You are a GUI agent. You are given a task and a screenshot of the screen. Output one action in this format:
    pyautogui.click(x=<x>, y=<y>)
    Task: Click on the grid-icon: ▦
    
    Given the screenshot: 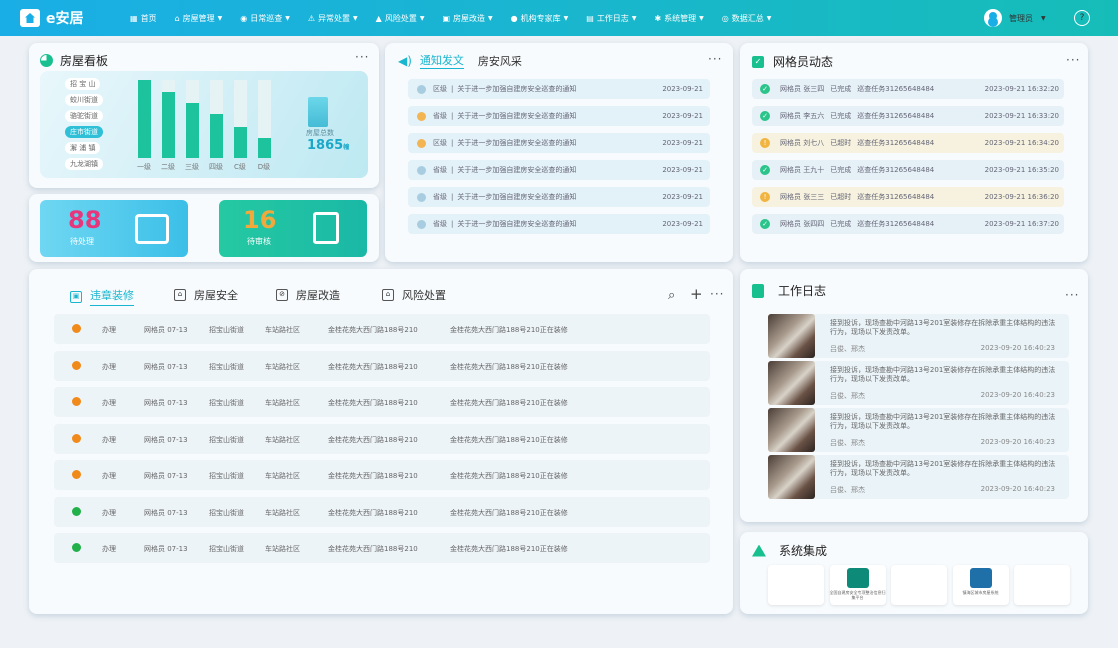 What is the action you would take?
    pyautogui.click(x=134, y=18)
    